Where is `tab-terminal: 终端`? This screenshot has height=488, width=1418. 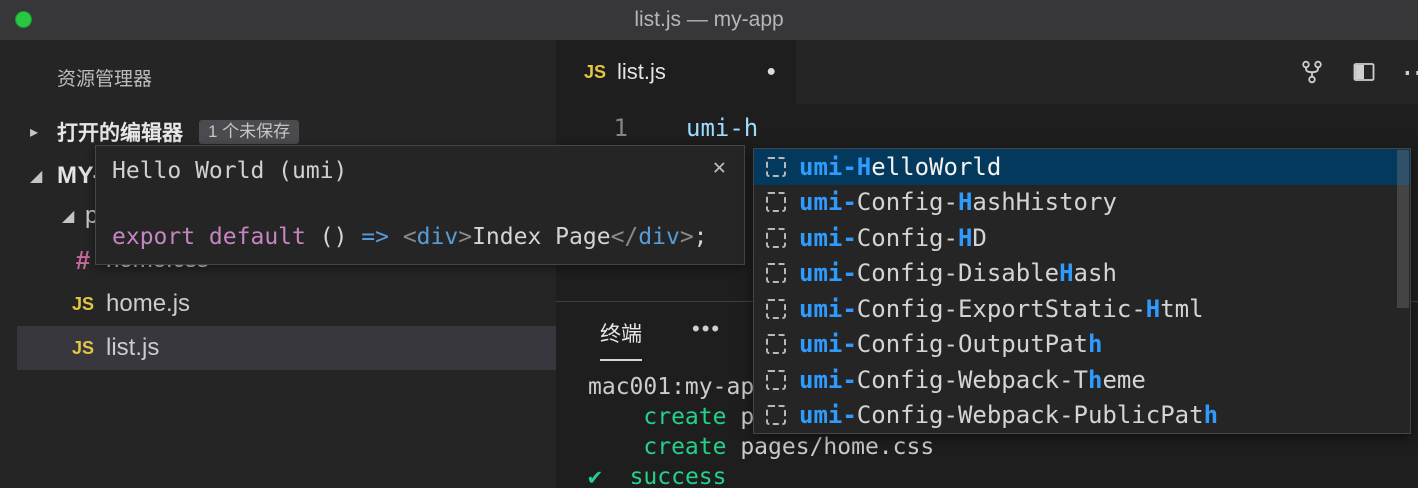
tab-terminal: 终端 is located at coordinates (621, 339).